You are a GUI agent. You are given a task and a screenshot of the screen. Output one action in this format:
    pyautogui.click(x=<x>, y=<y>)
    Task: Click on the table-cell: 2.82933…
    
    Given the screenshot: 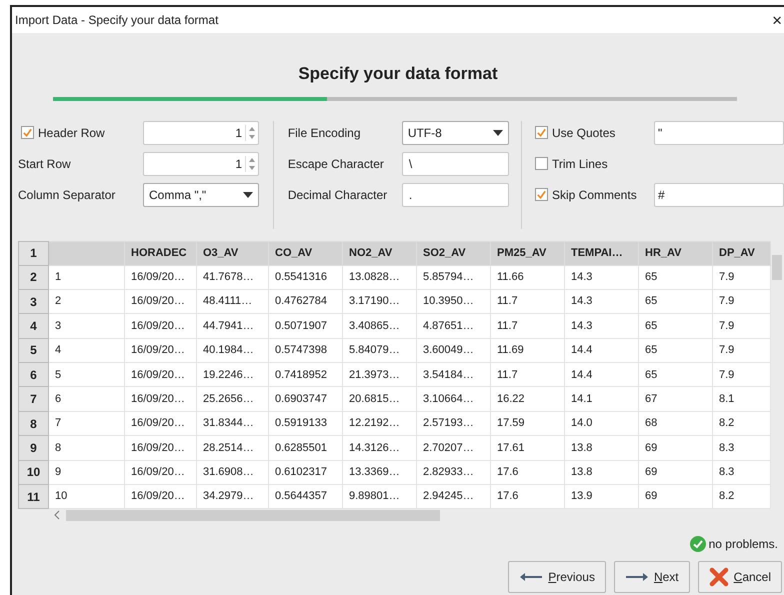 What is the action you would take?
    pyautogui.click(x=453, y=472)
    